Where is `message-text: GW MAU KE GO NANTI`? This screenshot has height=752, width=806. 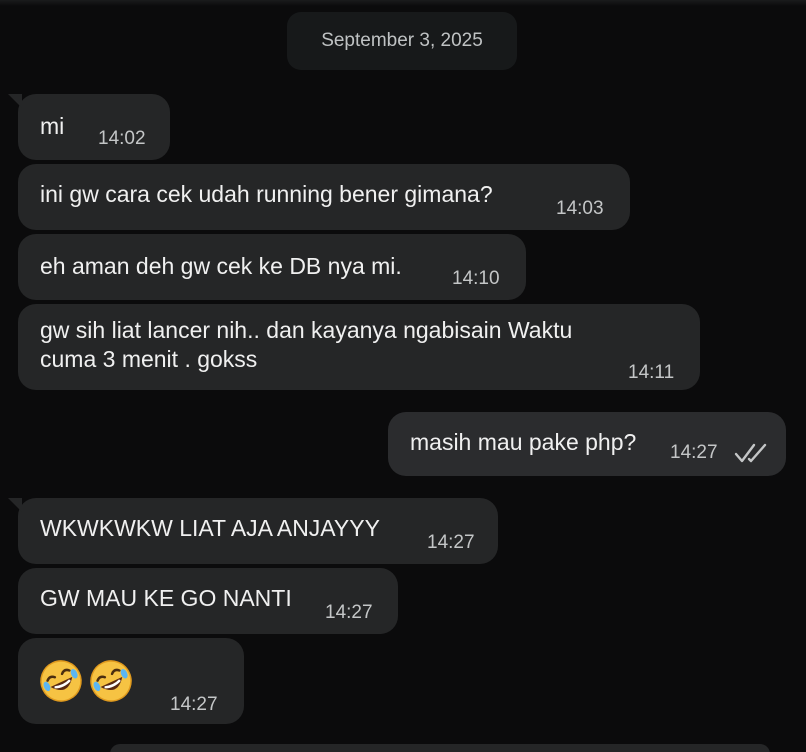
message-text: GW MAU KE GO NANTI is located at coordinates (166, 598).